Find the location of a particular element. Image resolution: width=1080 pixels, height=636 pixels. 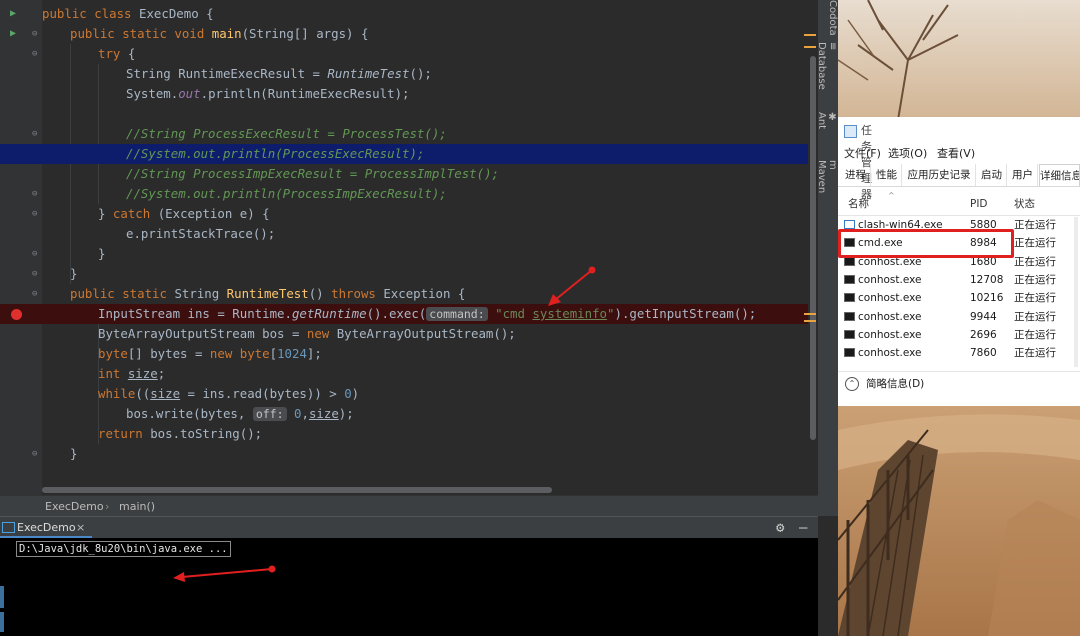

code-token: main is located at coordinates (226, 33).